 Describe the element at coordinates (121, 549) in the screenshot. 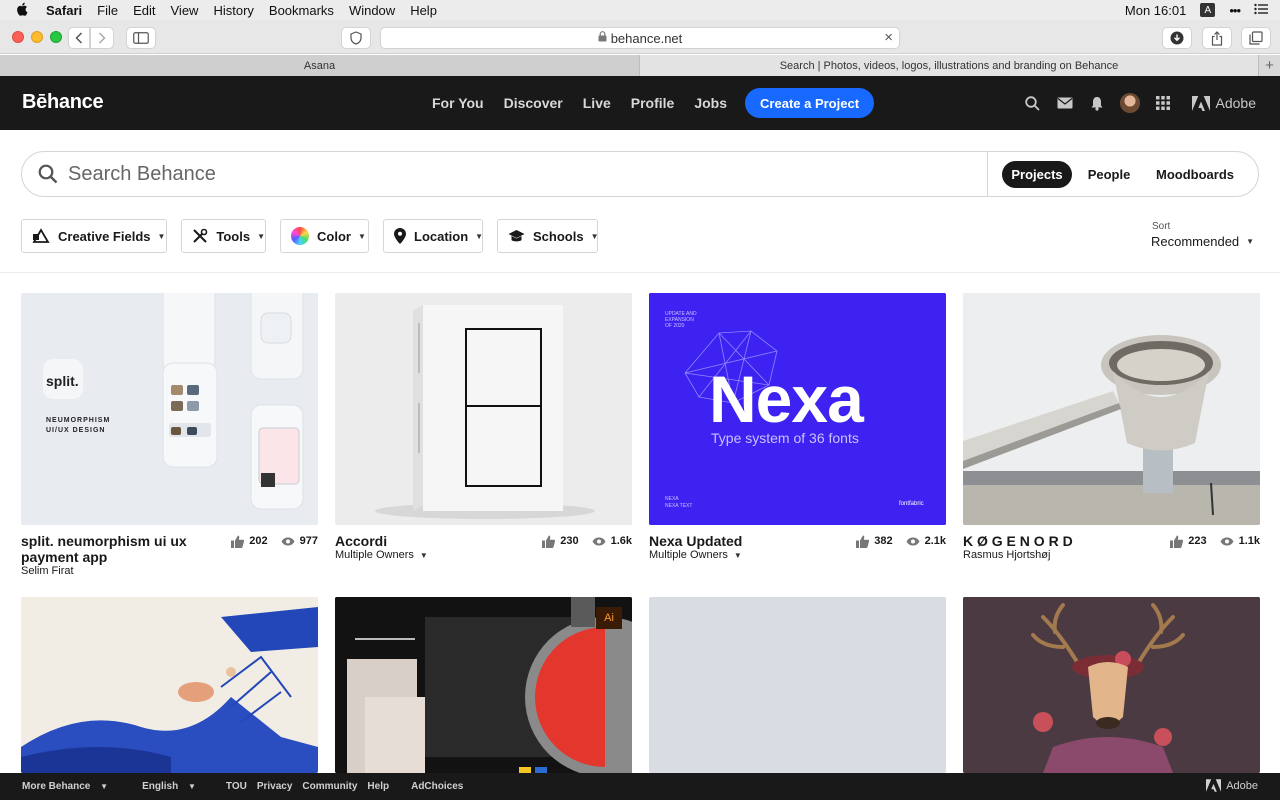

I see `project-title: split. neumorphism ui ux payment app` at that location.